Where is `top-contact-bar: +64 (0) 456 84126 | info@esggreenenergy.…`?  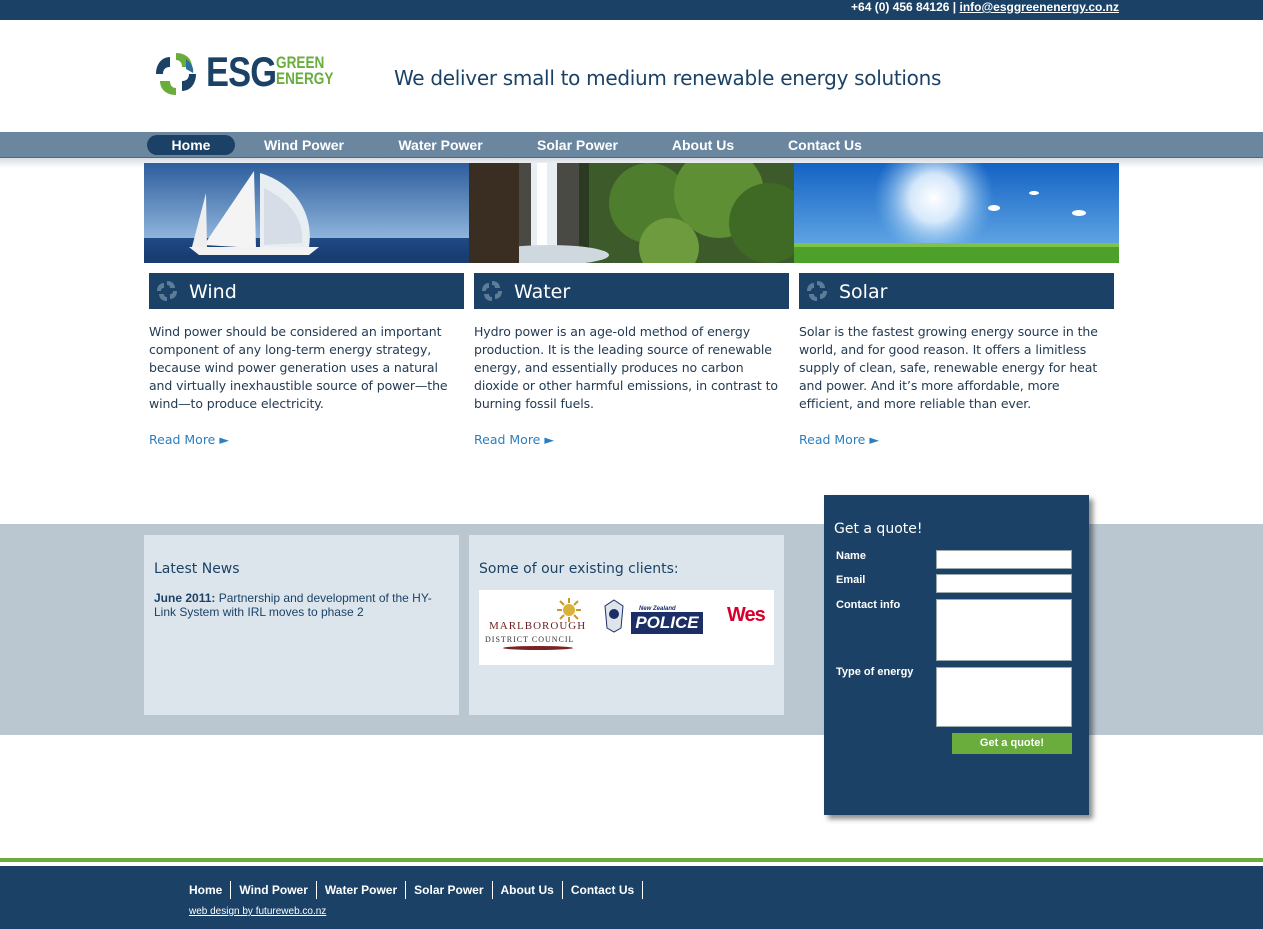 top-contact-bar: +64 (0) 456 84126 | info@esggreenenergy.… is located at coordinates (631, 10).